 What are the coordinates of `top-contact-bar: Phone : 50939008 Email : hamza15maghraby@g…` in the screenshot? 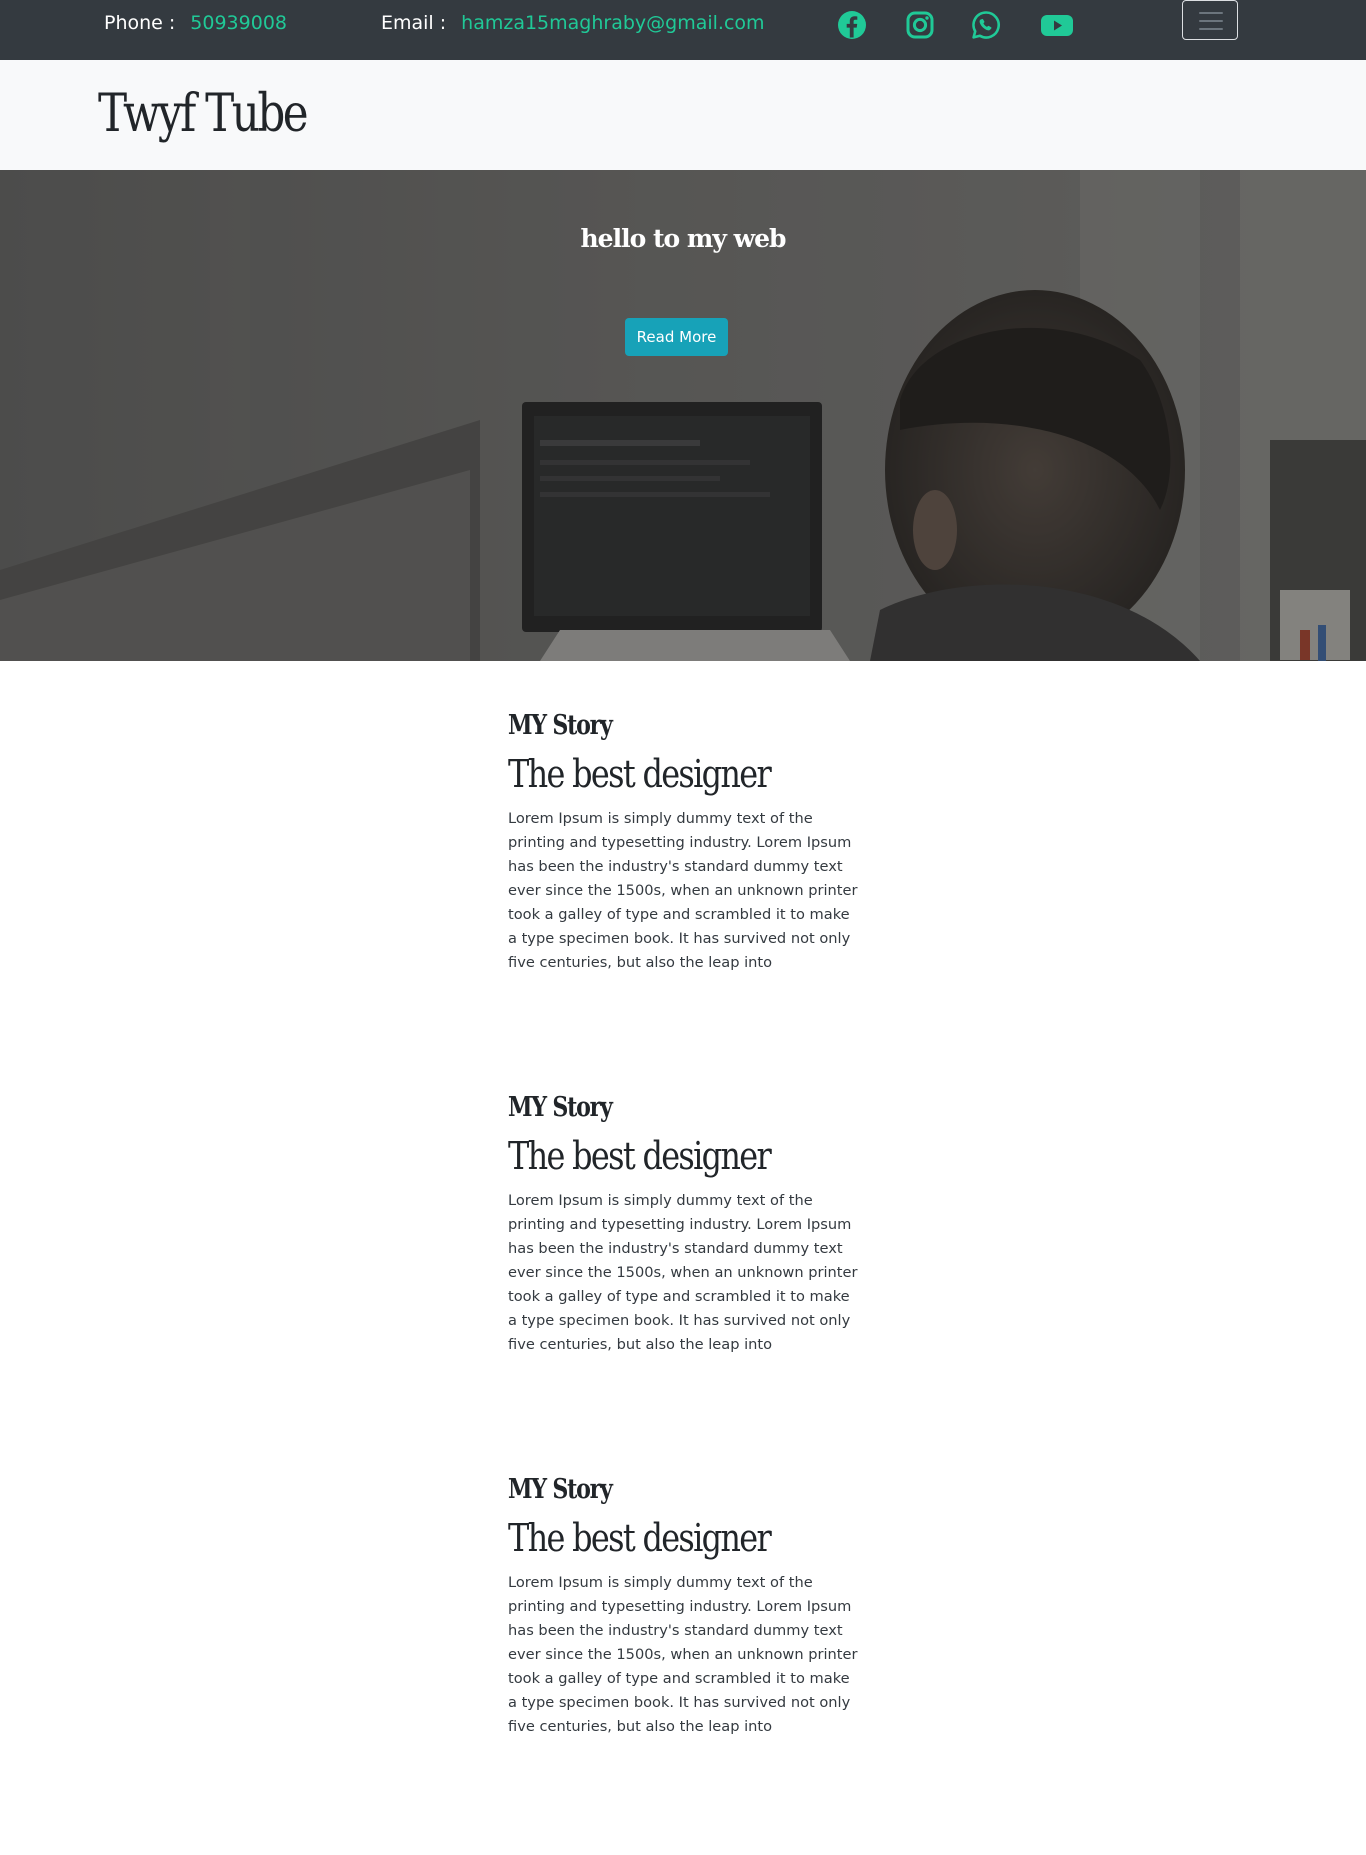 It's located at (683, 30).